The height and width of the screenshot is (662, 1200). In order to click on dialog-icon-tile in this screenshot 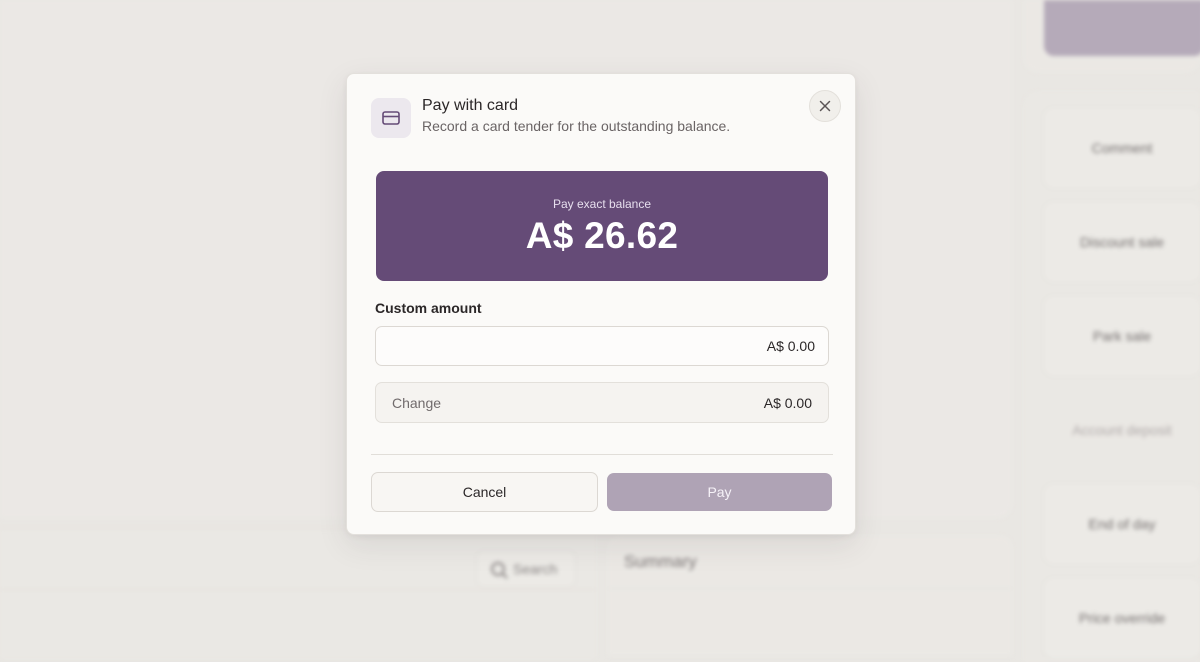, I will do `click(391, 118)`.